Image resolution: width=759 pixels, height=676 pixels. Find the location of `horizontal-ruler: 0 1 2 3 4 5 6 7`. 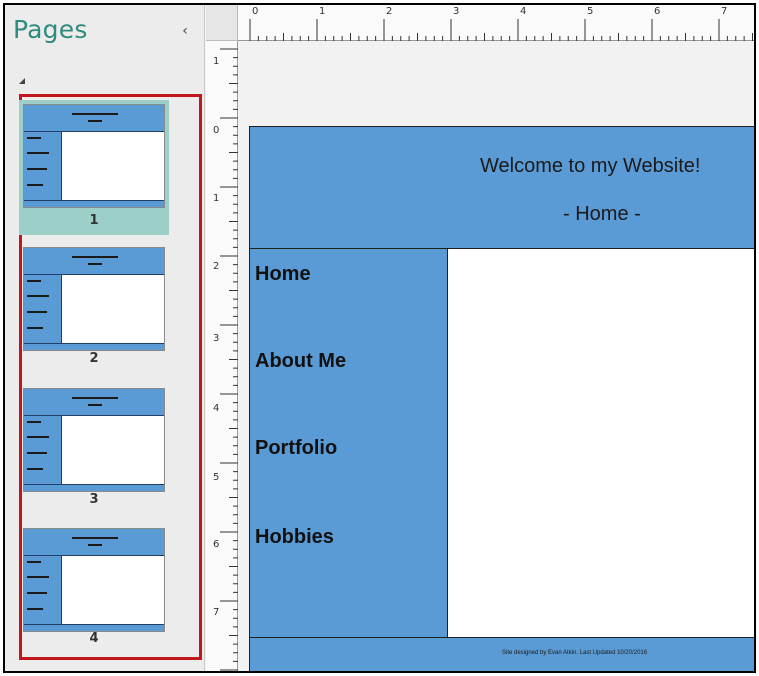

horizontal-ruler: 0 1 2 3 4 5 6 7 is located at coordinates (496, 23).